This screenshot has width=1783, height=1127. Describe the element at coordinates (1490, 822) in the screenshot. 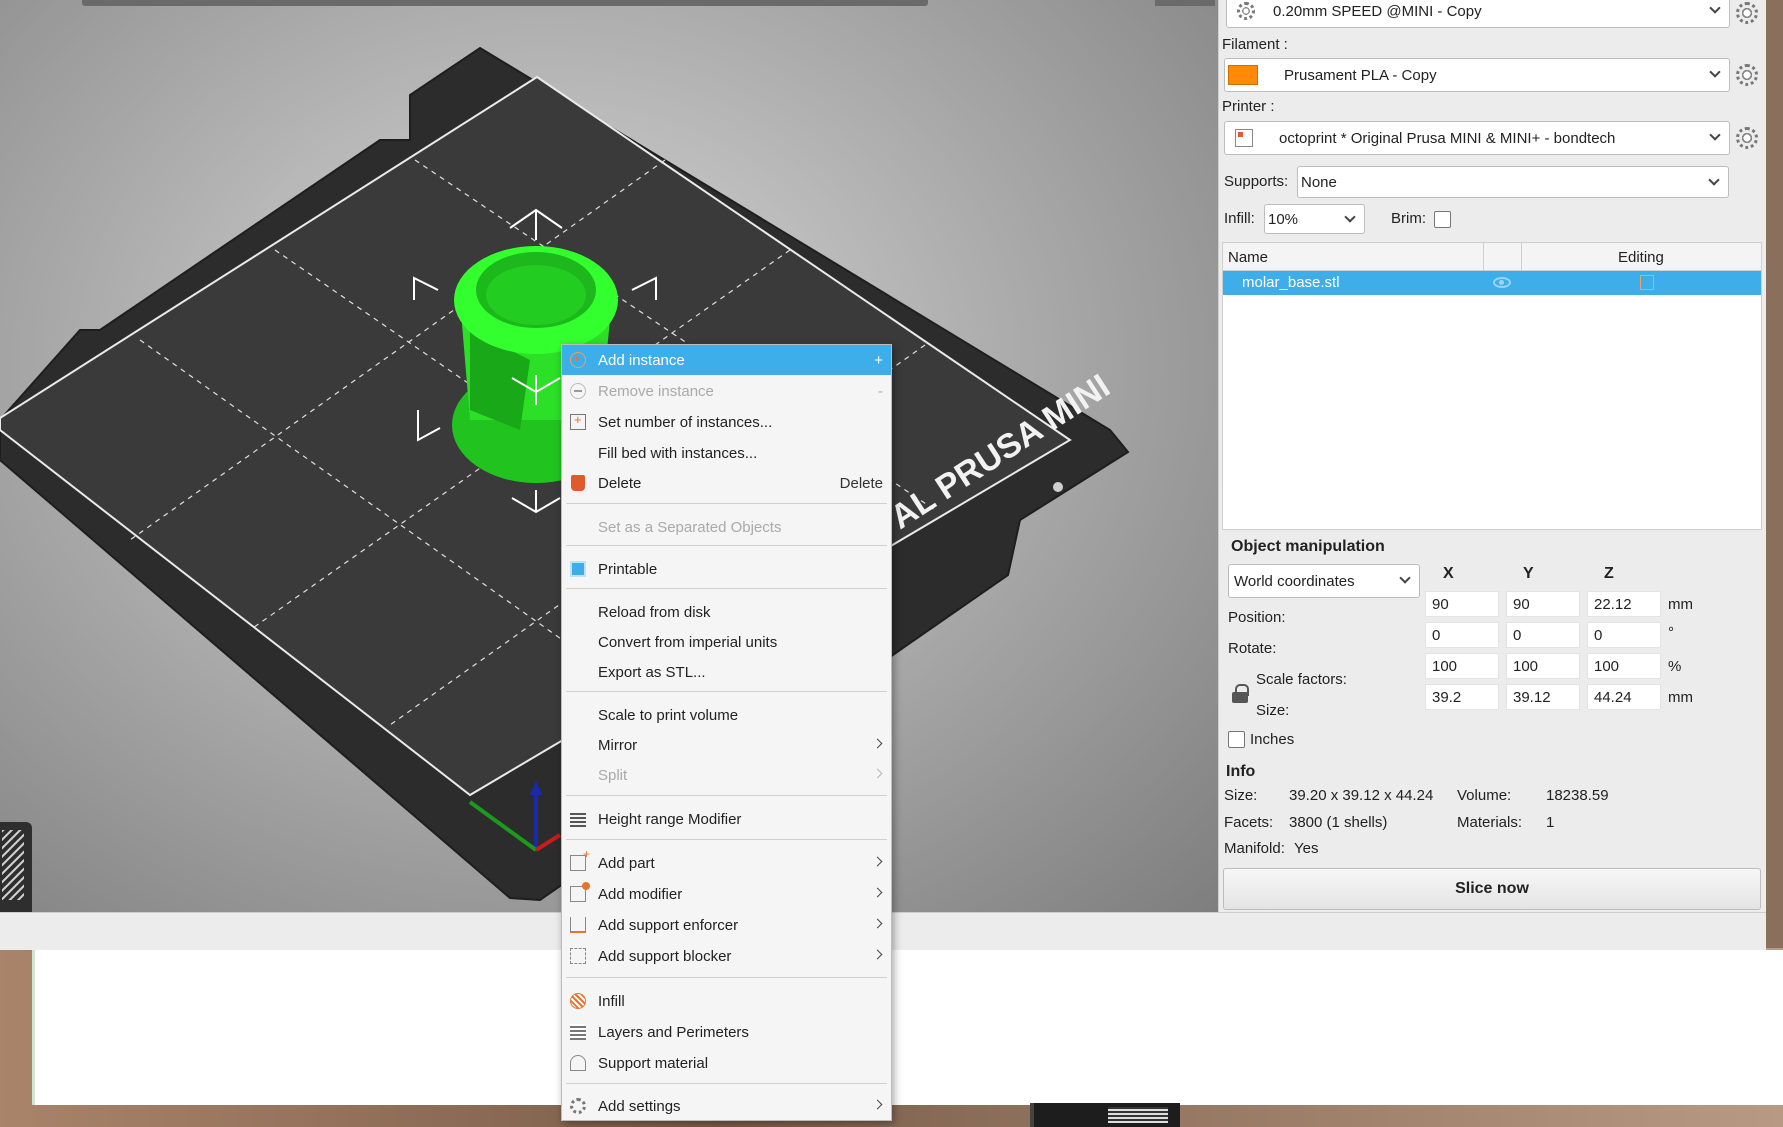

I see `info-materials-label: Materials:` at that location.